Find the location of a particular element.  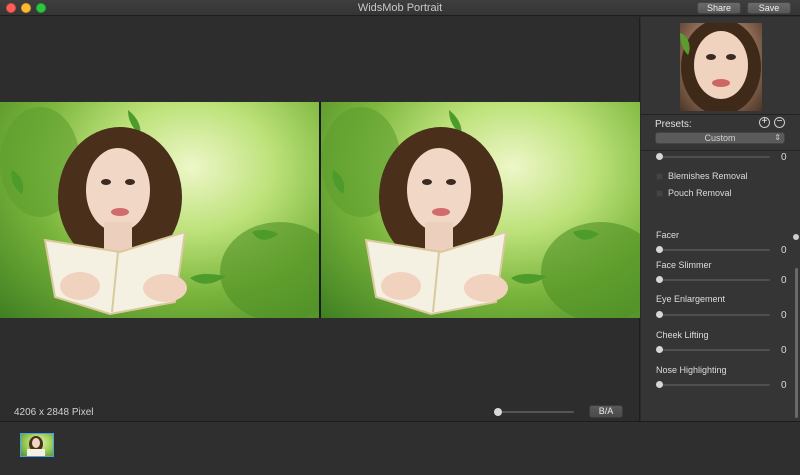

panel-edge-handle is located at coordinates (796, 237).